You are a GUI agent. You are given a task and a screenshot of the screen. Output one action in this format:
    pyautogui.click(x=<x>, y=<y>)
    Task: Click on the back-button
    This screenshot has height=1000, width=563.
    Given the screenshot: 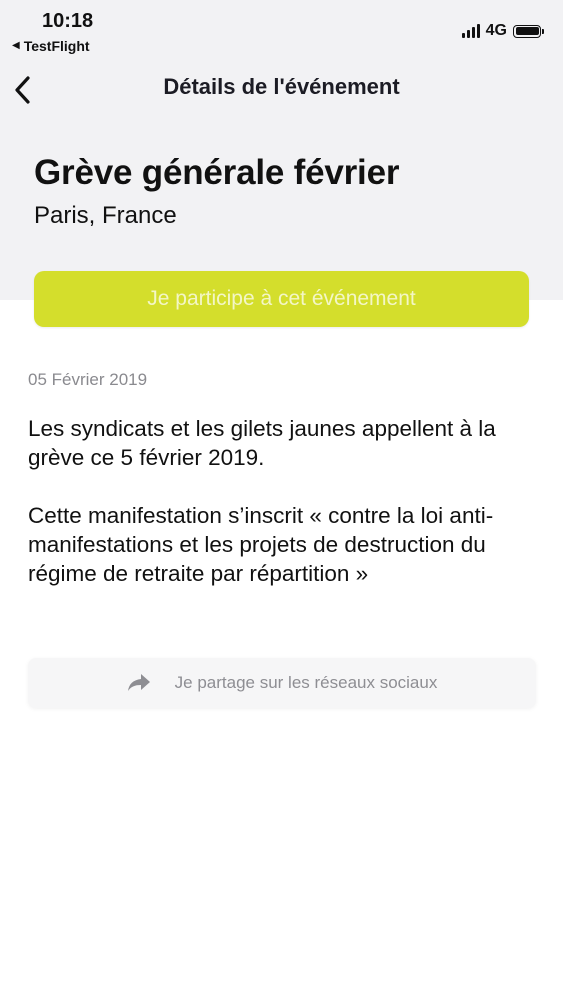 What is the action you would take?
    pyautogui.click(x=26, y=90)
    